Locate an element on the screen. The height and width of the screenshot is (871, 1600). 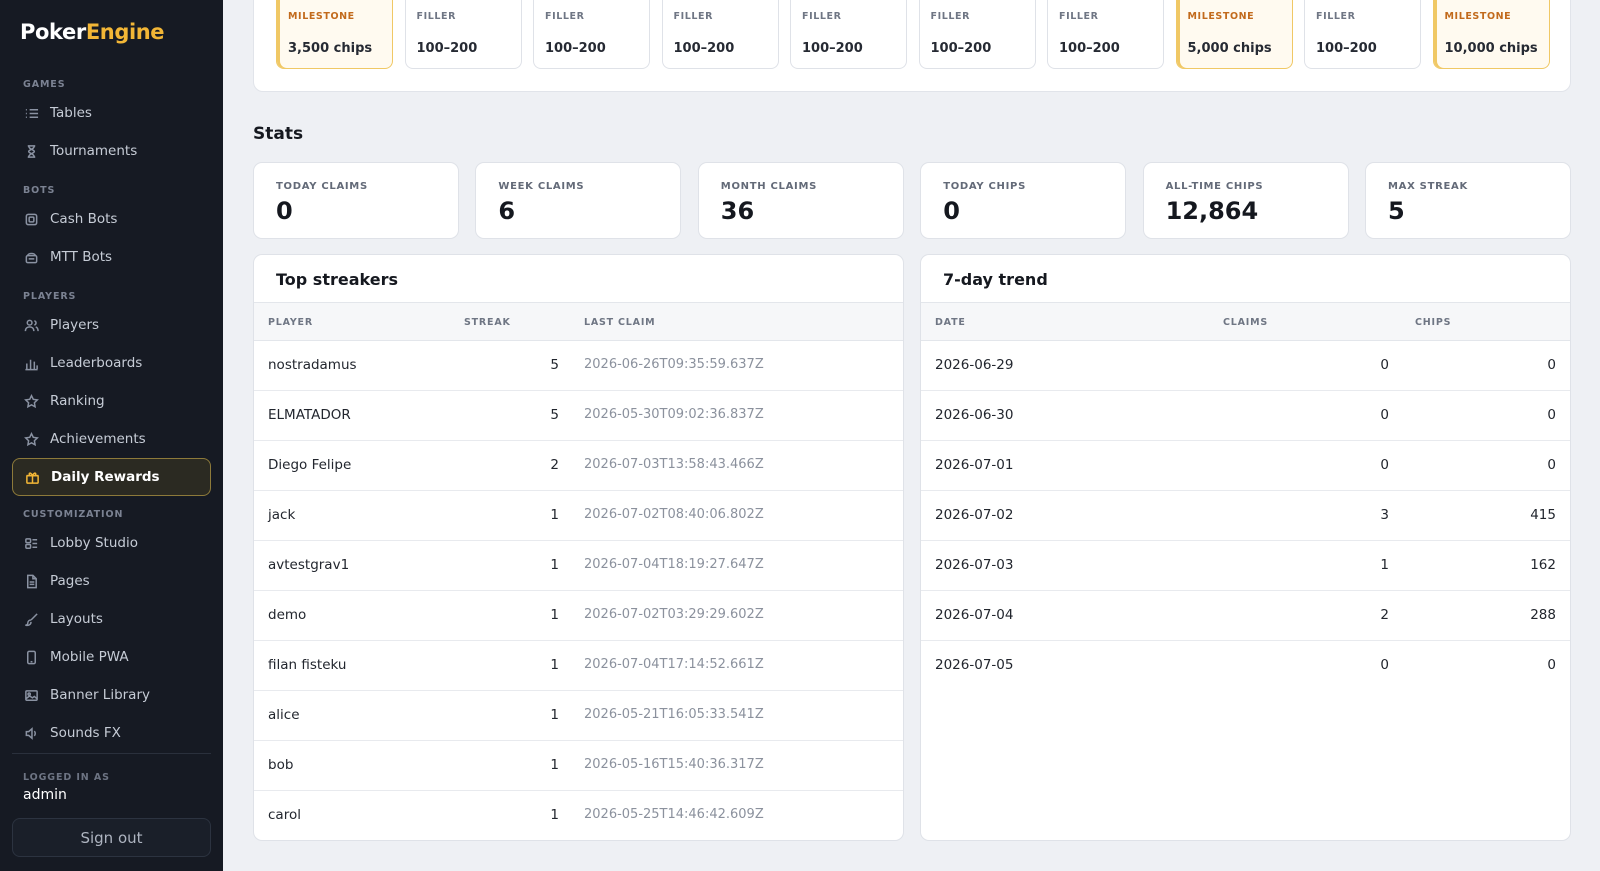
player-name: filan fisteku is located at coordinates (307, 665).